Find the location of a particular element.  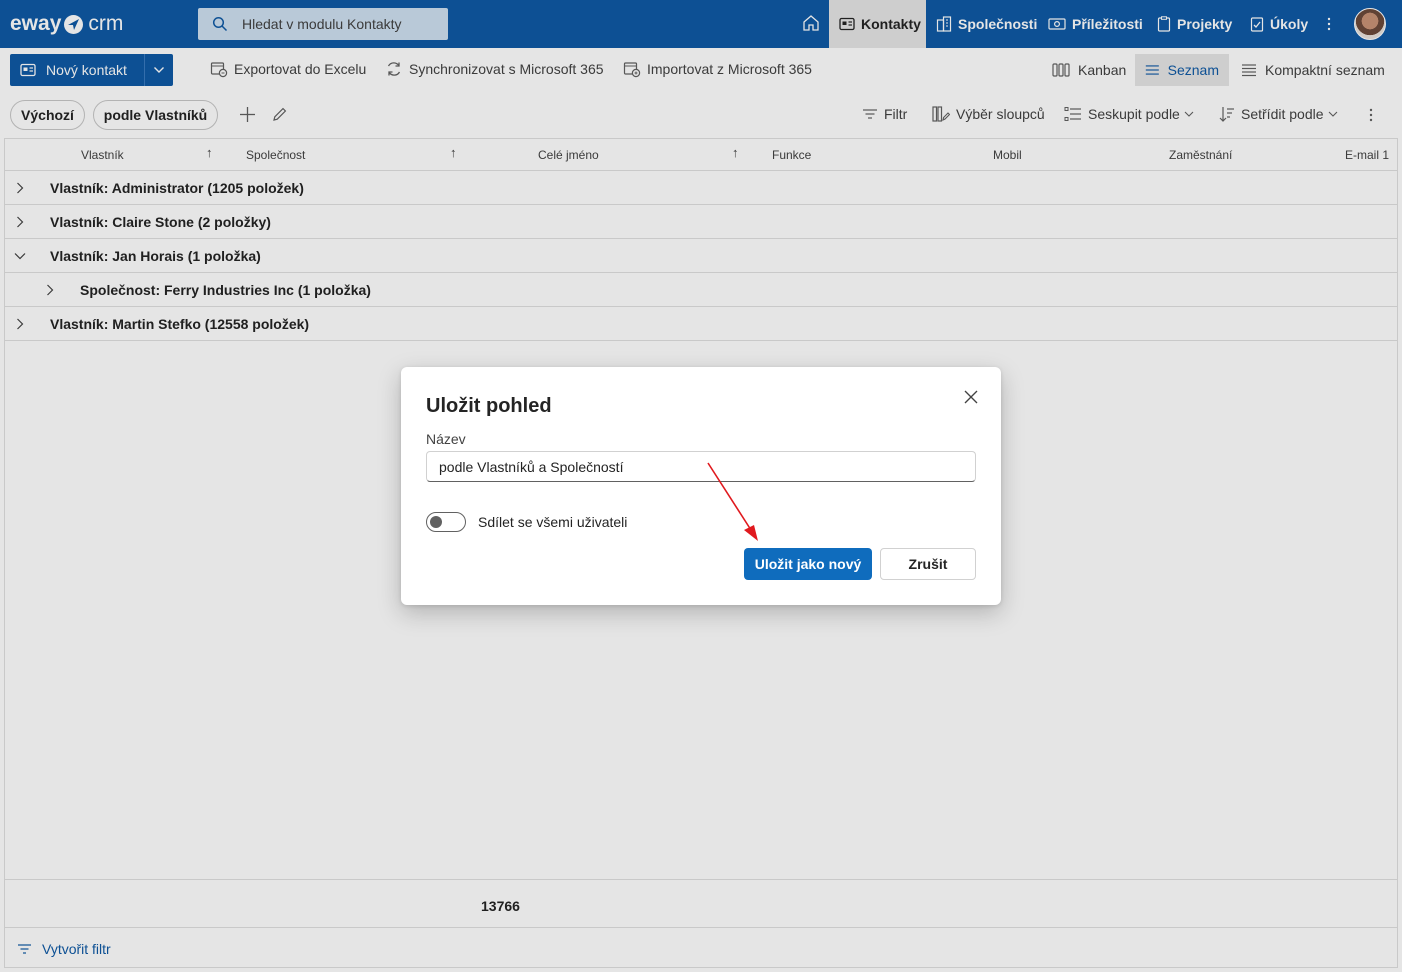

cancel-button: Zrušit is located at coordinates (928, 564).